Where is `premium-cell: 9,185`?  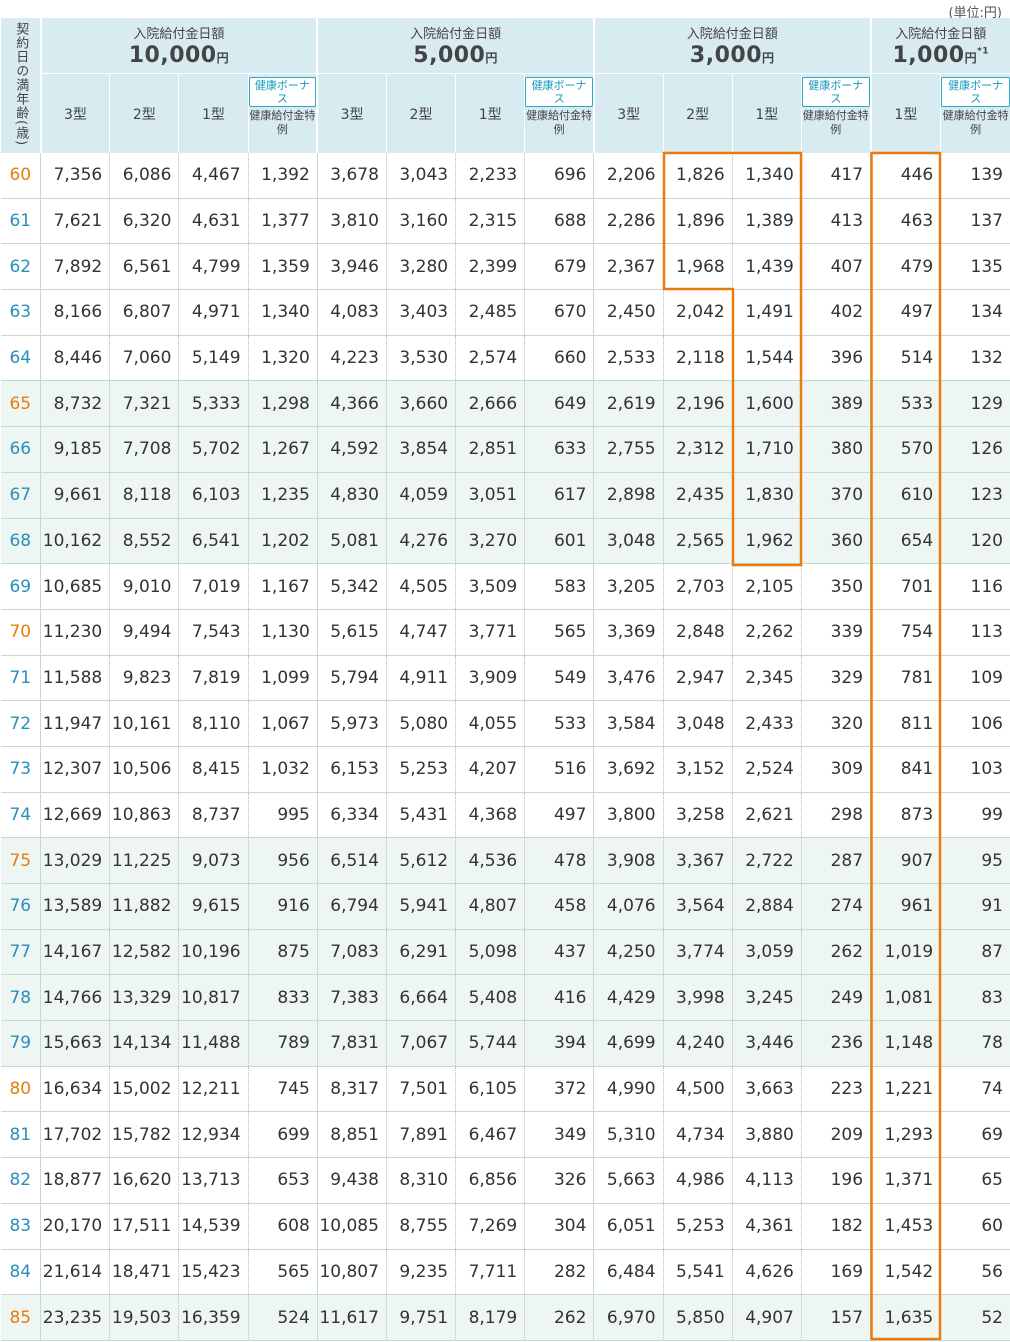
premium-cell: 9,185 is located at coordinates (75, 449).